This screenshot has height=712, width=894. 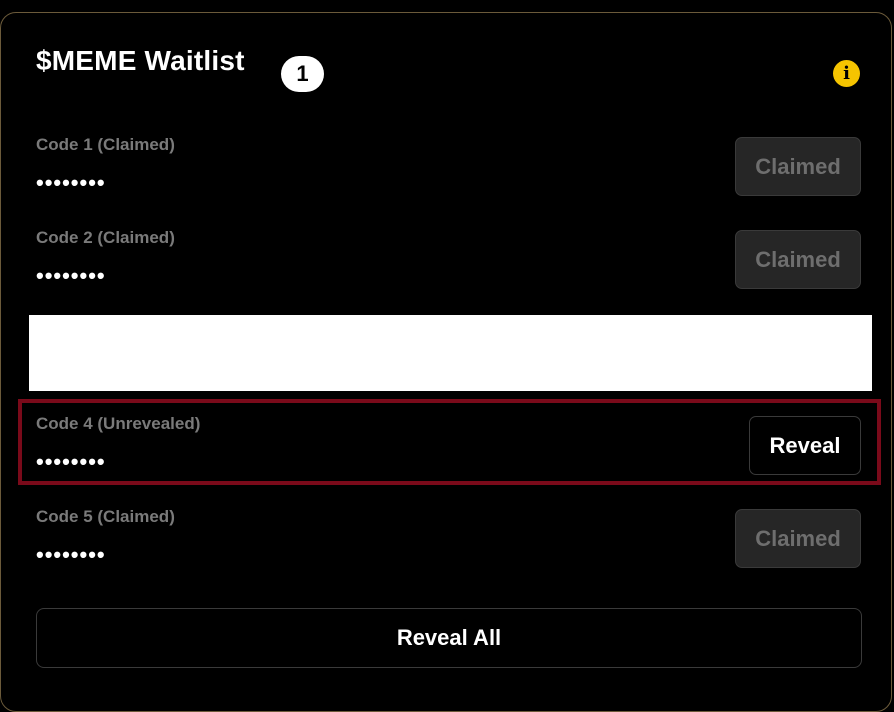 I want to click on code-5-label: Code 5 (Claimed), so click(x=105, y=516).